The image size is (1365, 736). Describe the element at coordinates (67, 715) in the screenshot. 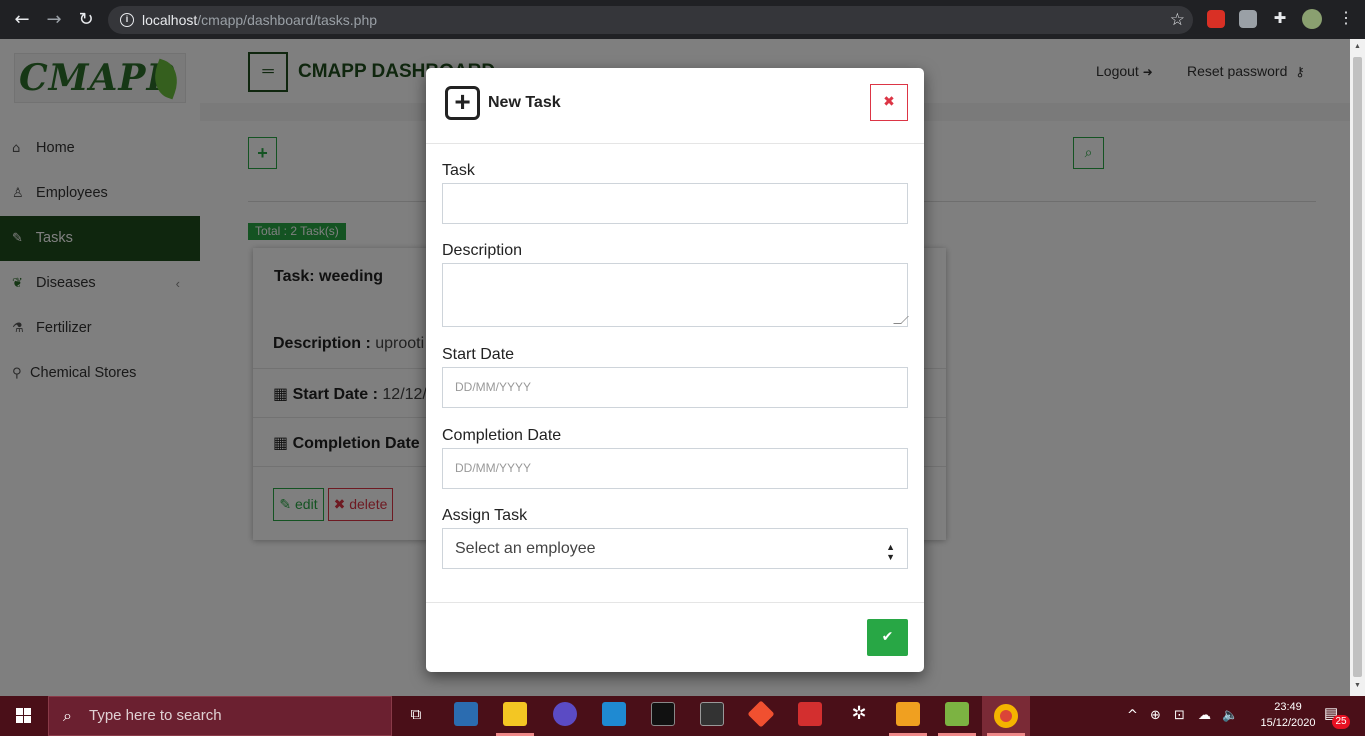

I see `search-icon: ⌕` at that location.